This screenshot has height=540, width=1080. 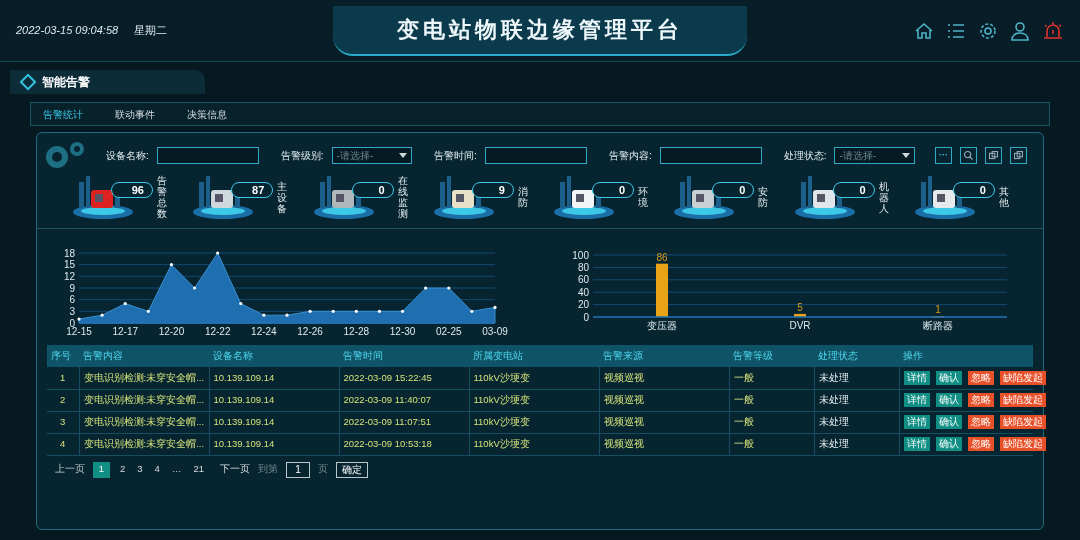 What do you see at coordinates (151, 31) in the screenshot?
I see `weekday: 星期二` at bounding box center [151, 31].